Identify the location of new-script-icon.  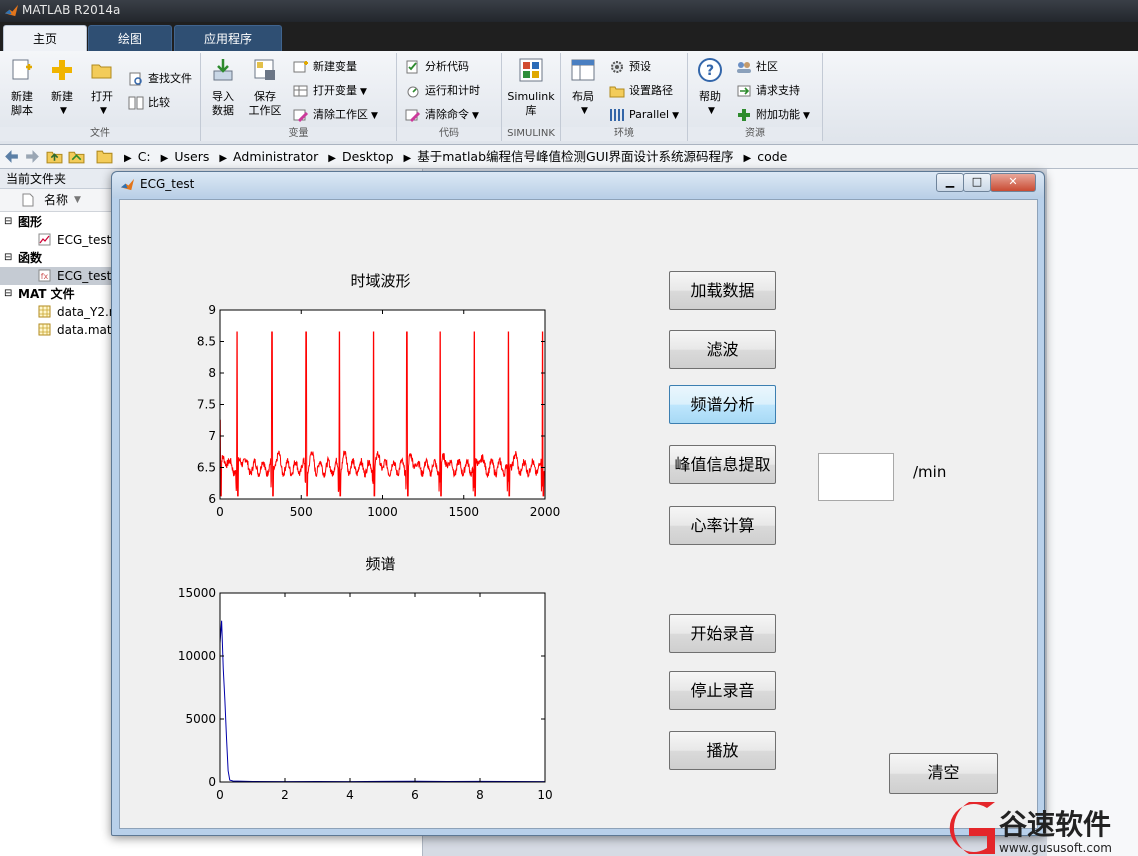
(22, 69).